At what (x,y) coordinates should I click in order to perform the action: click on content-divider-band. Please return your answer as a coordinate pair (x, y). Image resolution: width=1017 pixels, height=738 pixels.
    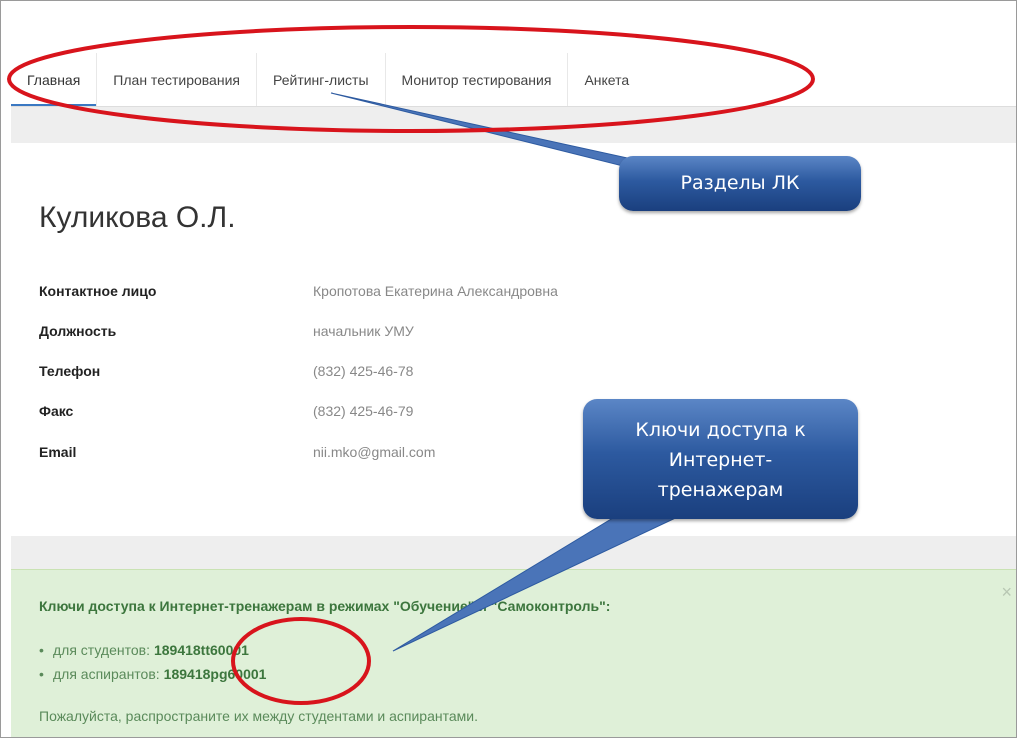
    Looking at the image, I should click on (513, 552).